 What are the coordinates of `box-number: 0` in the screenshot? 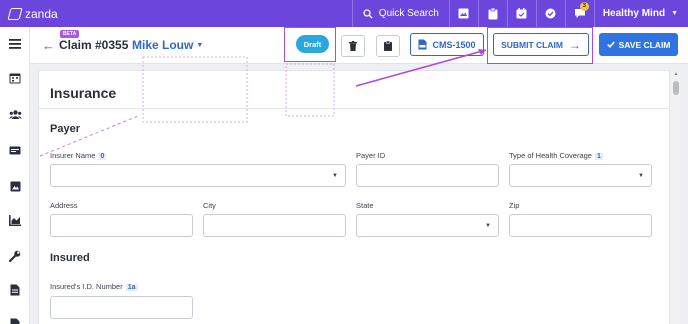 It's located at (102, 156).